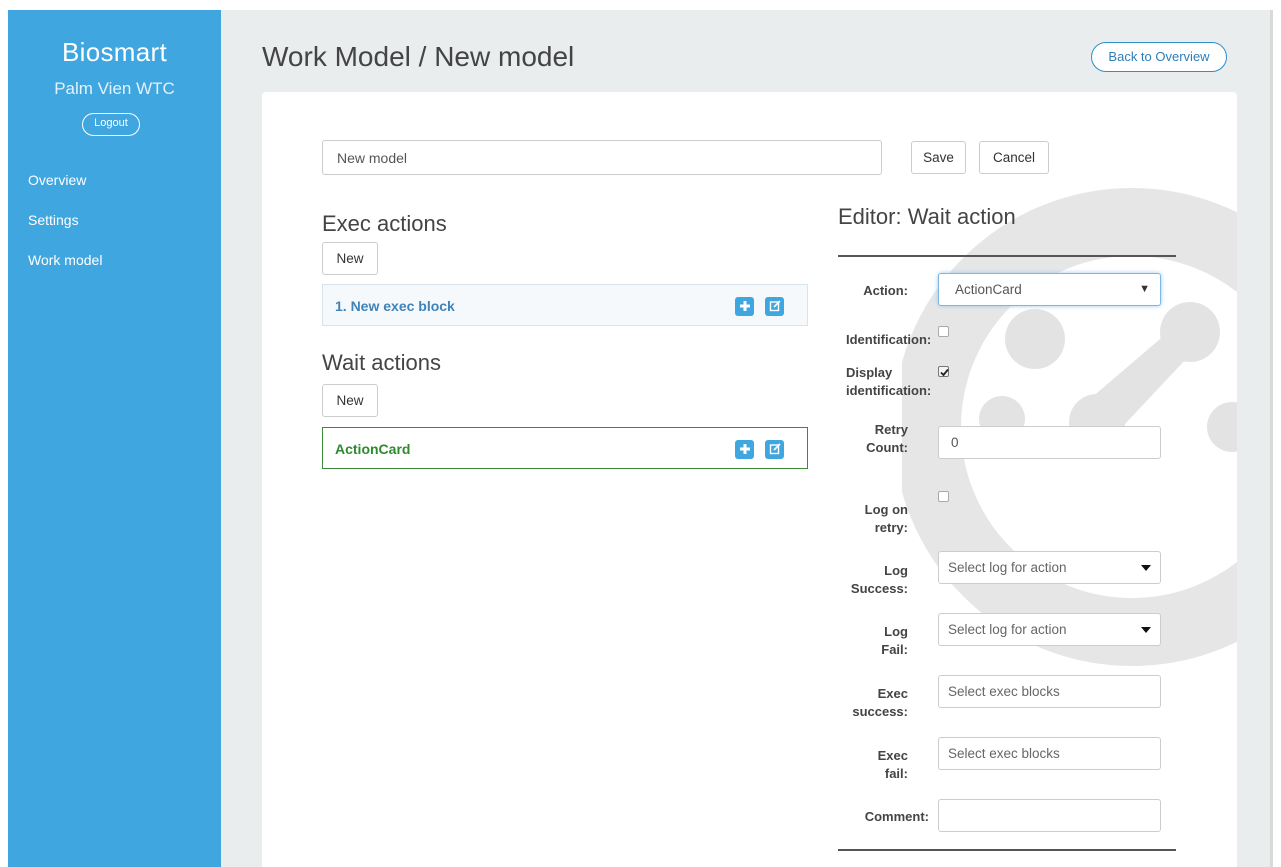 Image resolution: width=1281 pixels, height=867 pixels. I want to click on editor-top-divider, so click(1007, 256).